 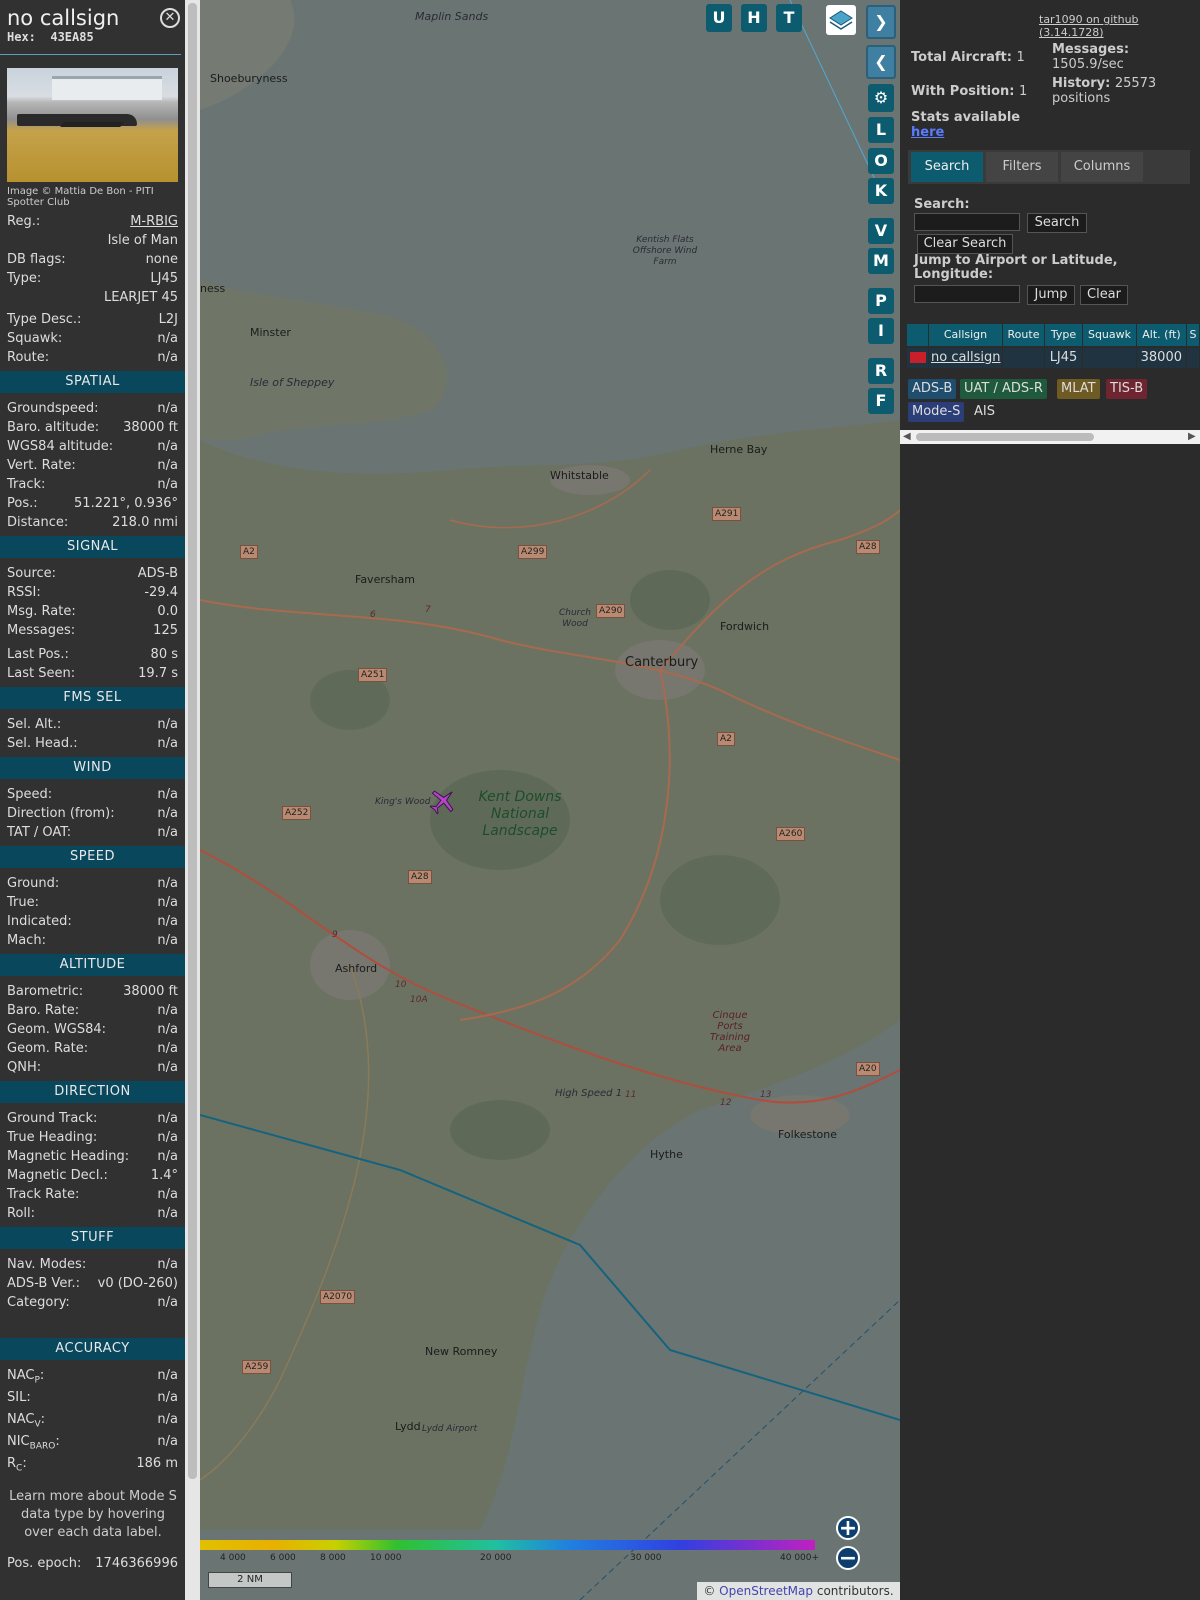 What do you see at coordinates (1110, 335) in the screenshot?
I see `table-header-squawk: Squawk` at bounding box center [1110, 335].